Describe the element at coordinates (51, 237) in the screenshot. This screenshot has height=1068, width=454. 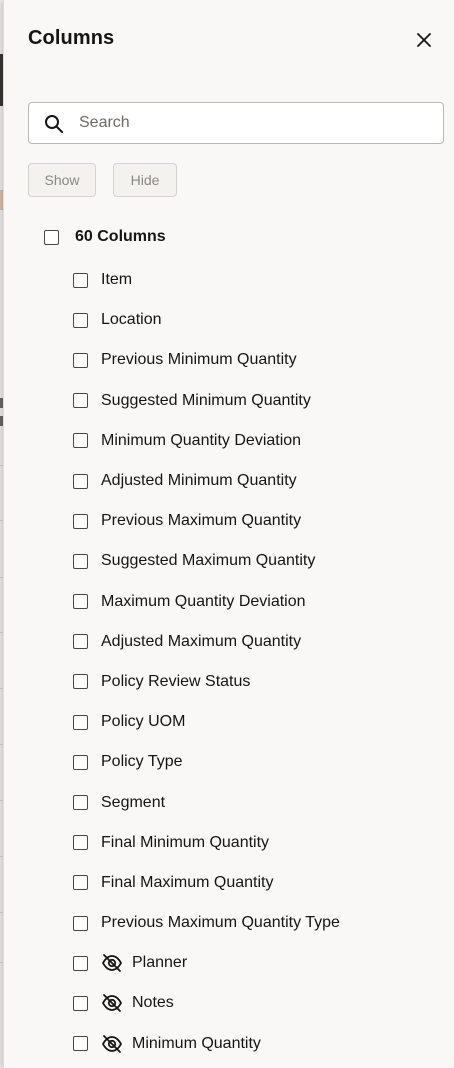
I see `select-all-checkbox` at that location.